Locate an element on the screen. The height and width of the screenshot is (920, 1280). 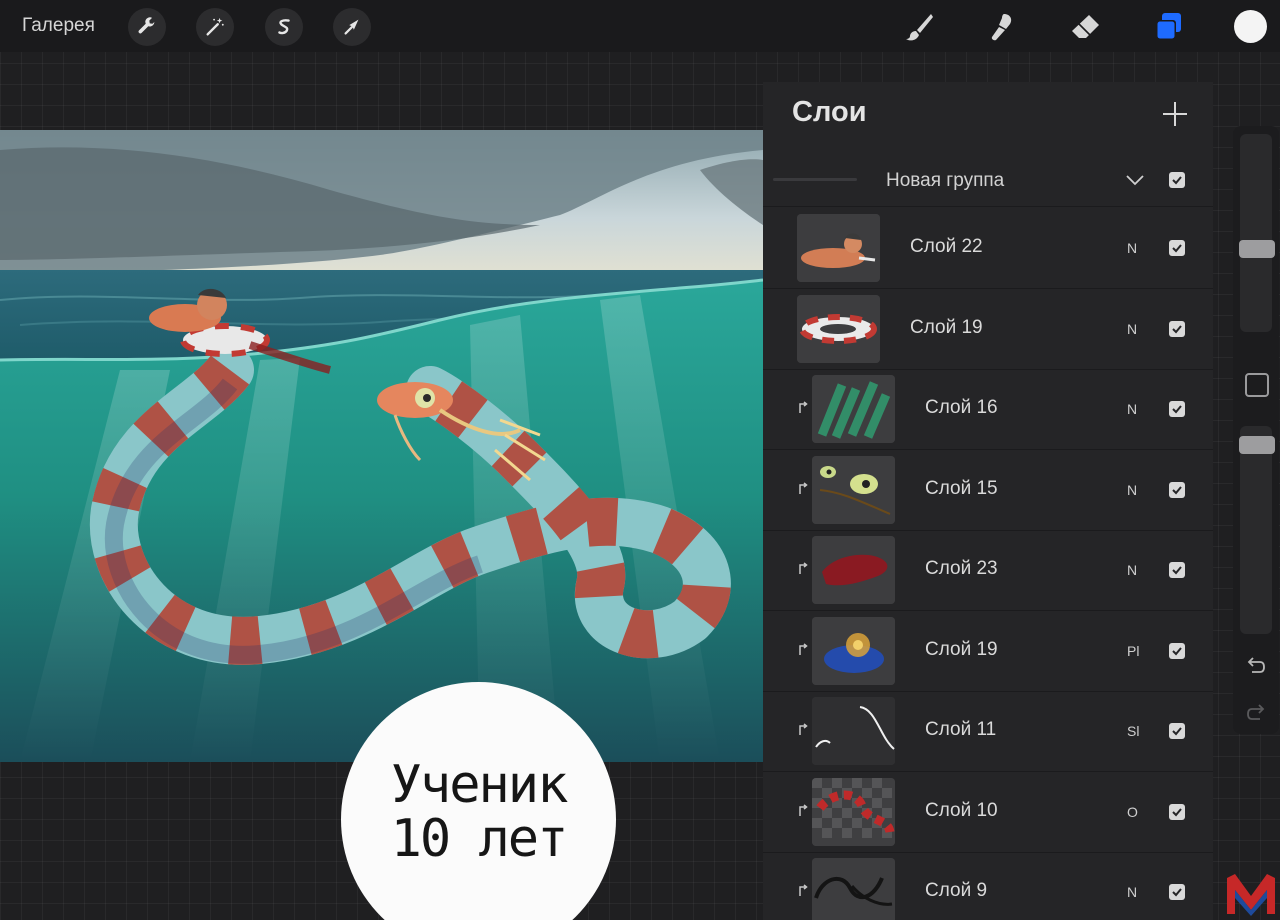
selection-button is located at coordinates (284, 27).